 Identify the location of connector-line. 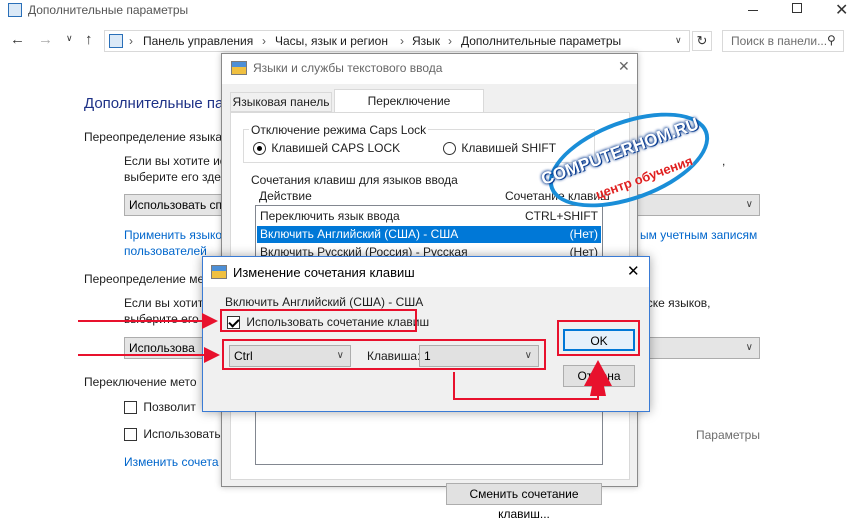
(526, 386).